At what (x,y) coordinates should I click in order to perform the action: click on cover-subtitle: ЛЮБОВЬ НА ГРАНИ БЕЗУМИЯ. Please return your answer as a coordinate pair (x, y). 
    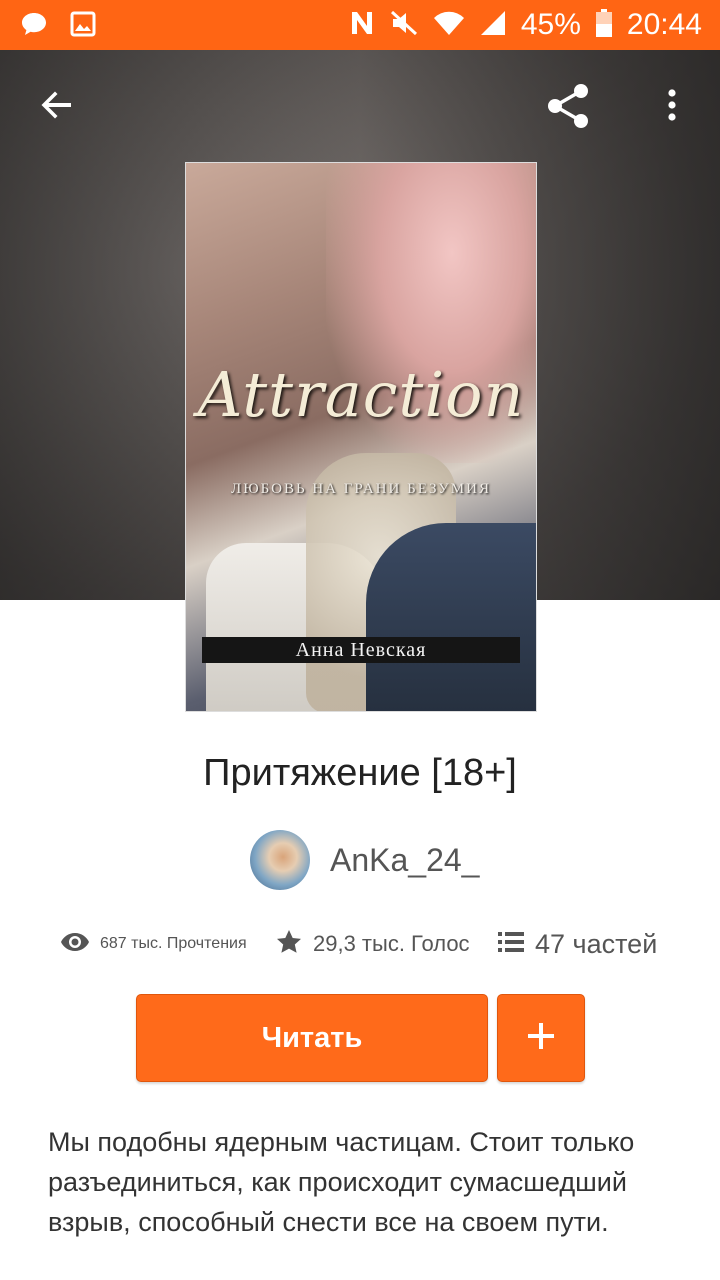
    Looking at the image, I should click on (361, 489).